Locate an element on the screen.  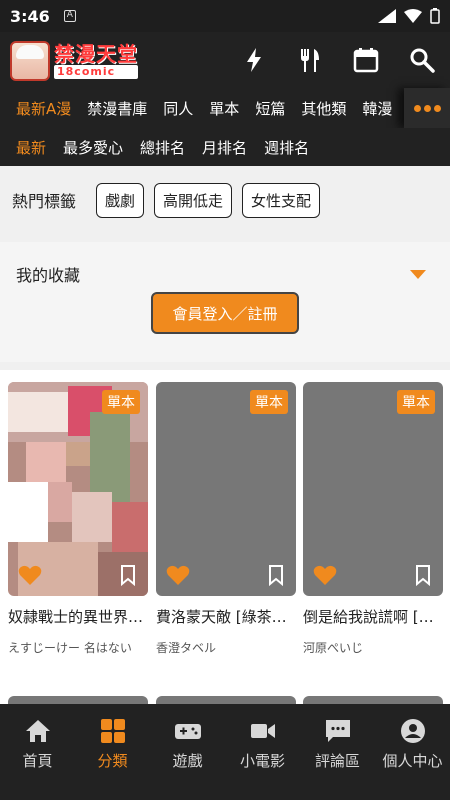
login-register-button: 會員登入／註冊 is located at coordinates (225, 313).